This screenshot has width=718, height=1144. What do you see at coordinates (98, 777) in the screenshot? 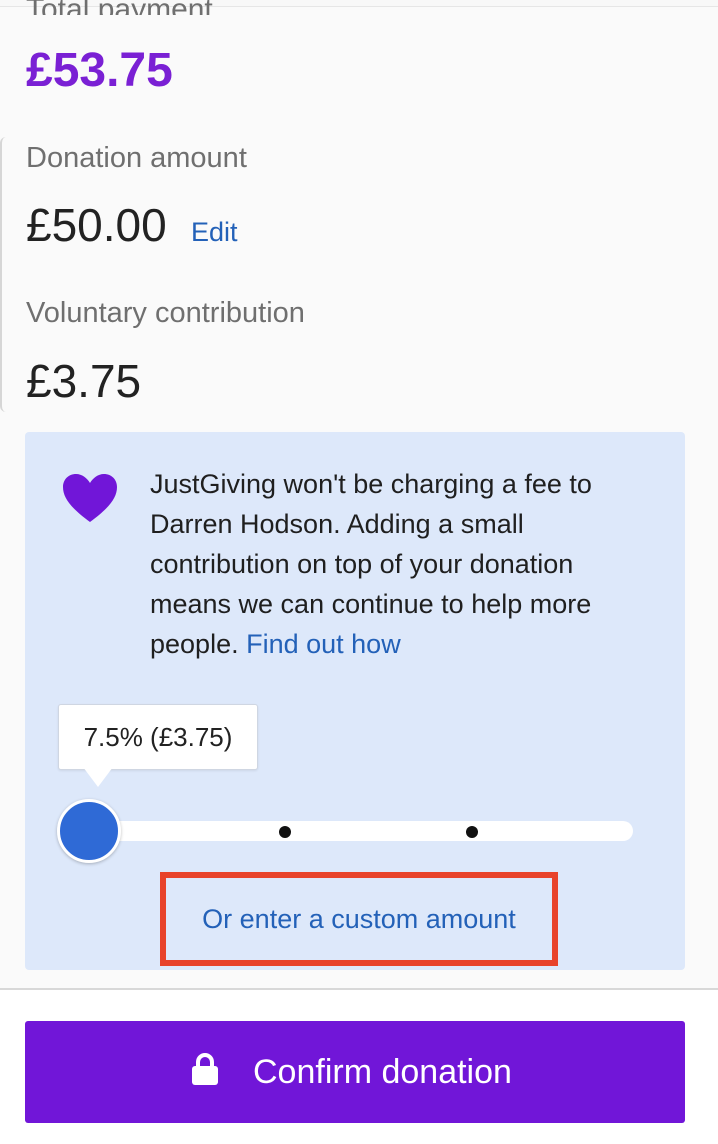
I see `tooltip-pointer` at bounding box center [98, 777].